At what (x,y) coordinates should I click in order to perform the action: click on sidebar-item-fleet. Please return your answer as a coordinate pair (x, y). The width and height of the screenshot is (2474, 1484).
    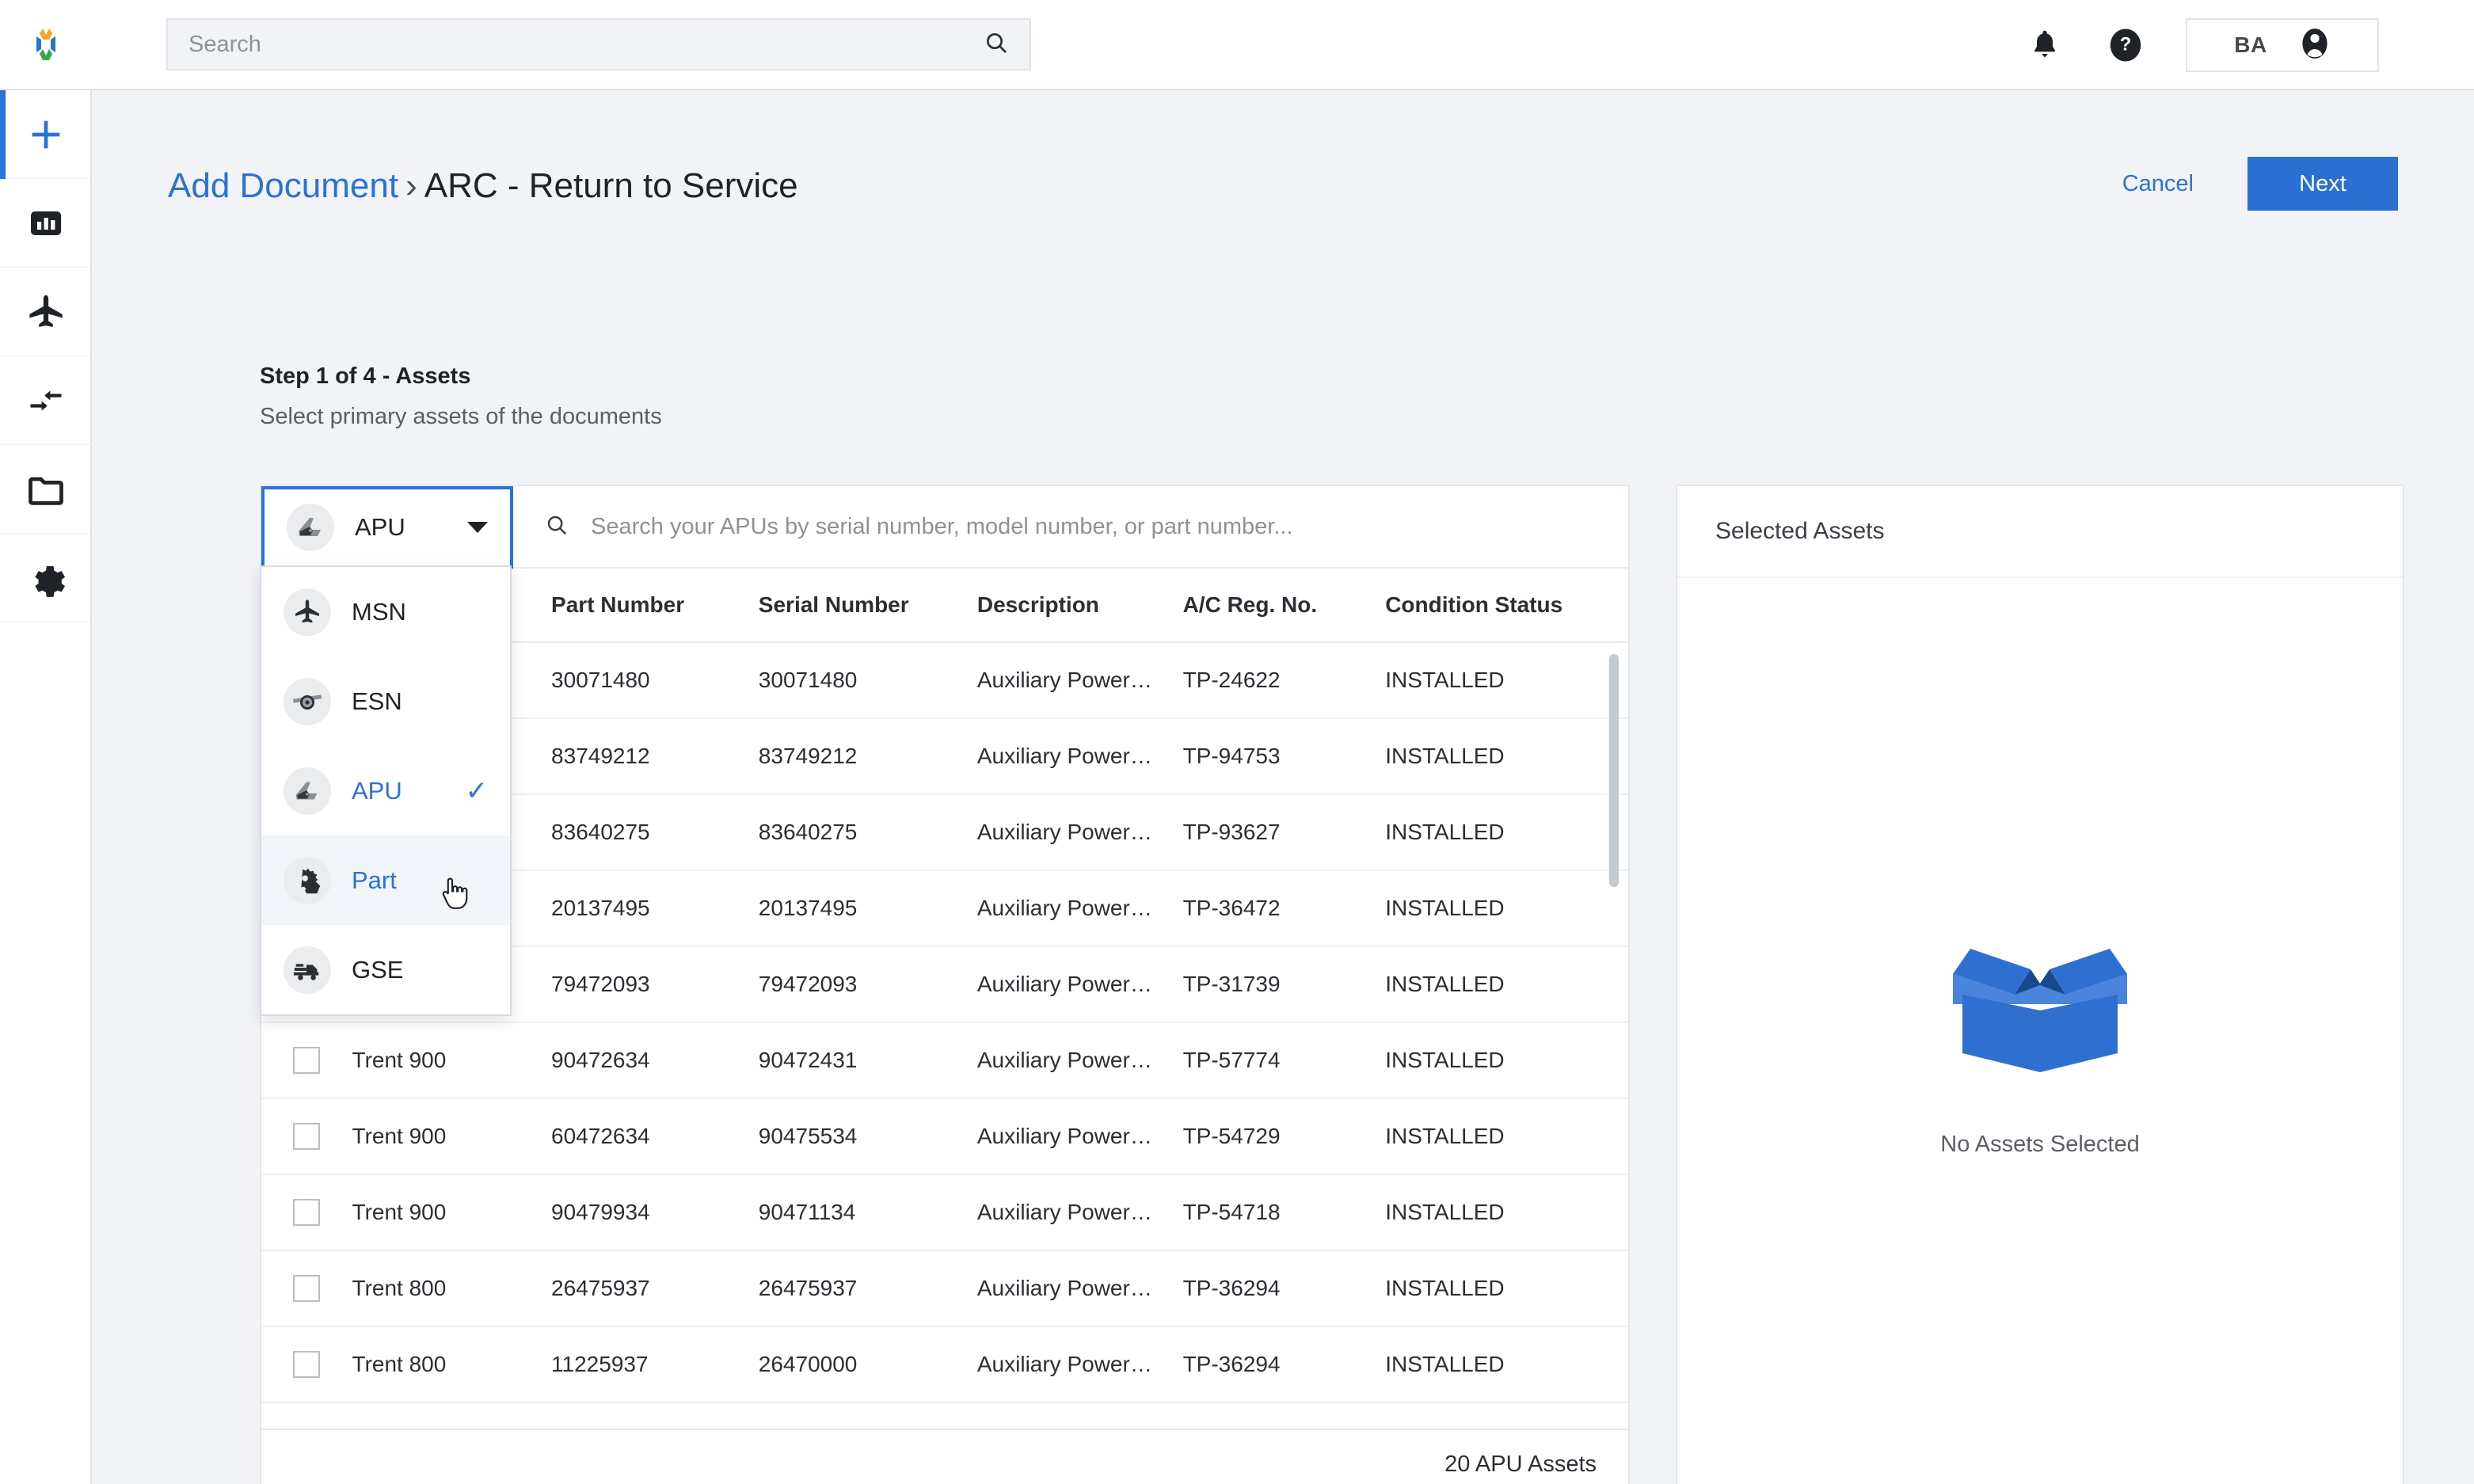
    Looking at the image, I should click on (46, 312).